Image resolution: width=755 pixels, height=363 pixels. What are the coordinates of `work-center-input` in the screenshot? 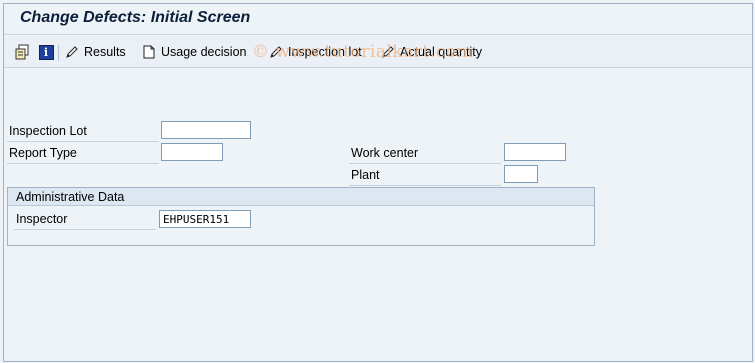 It's located at (535, 152).